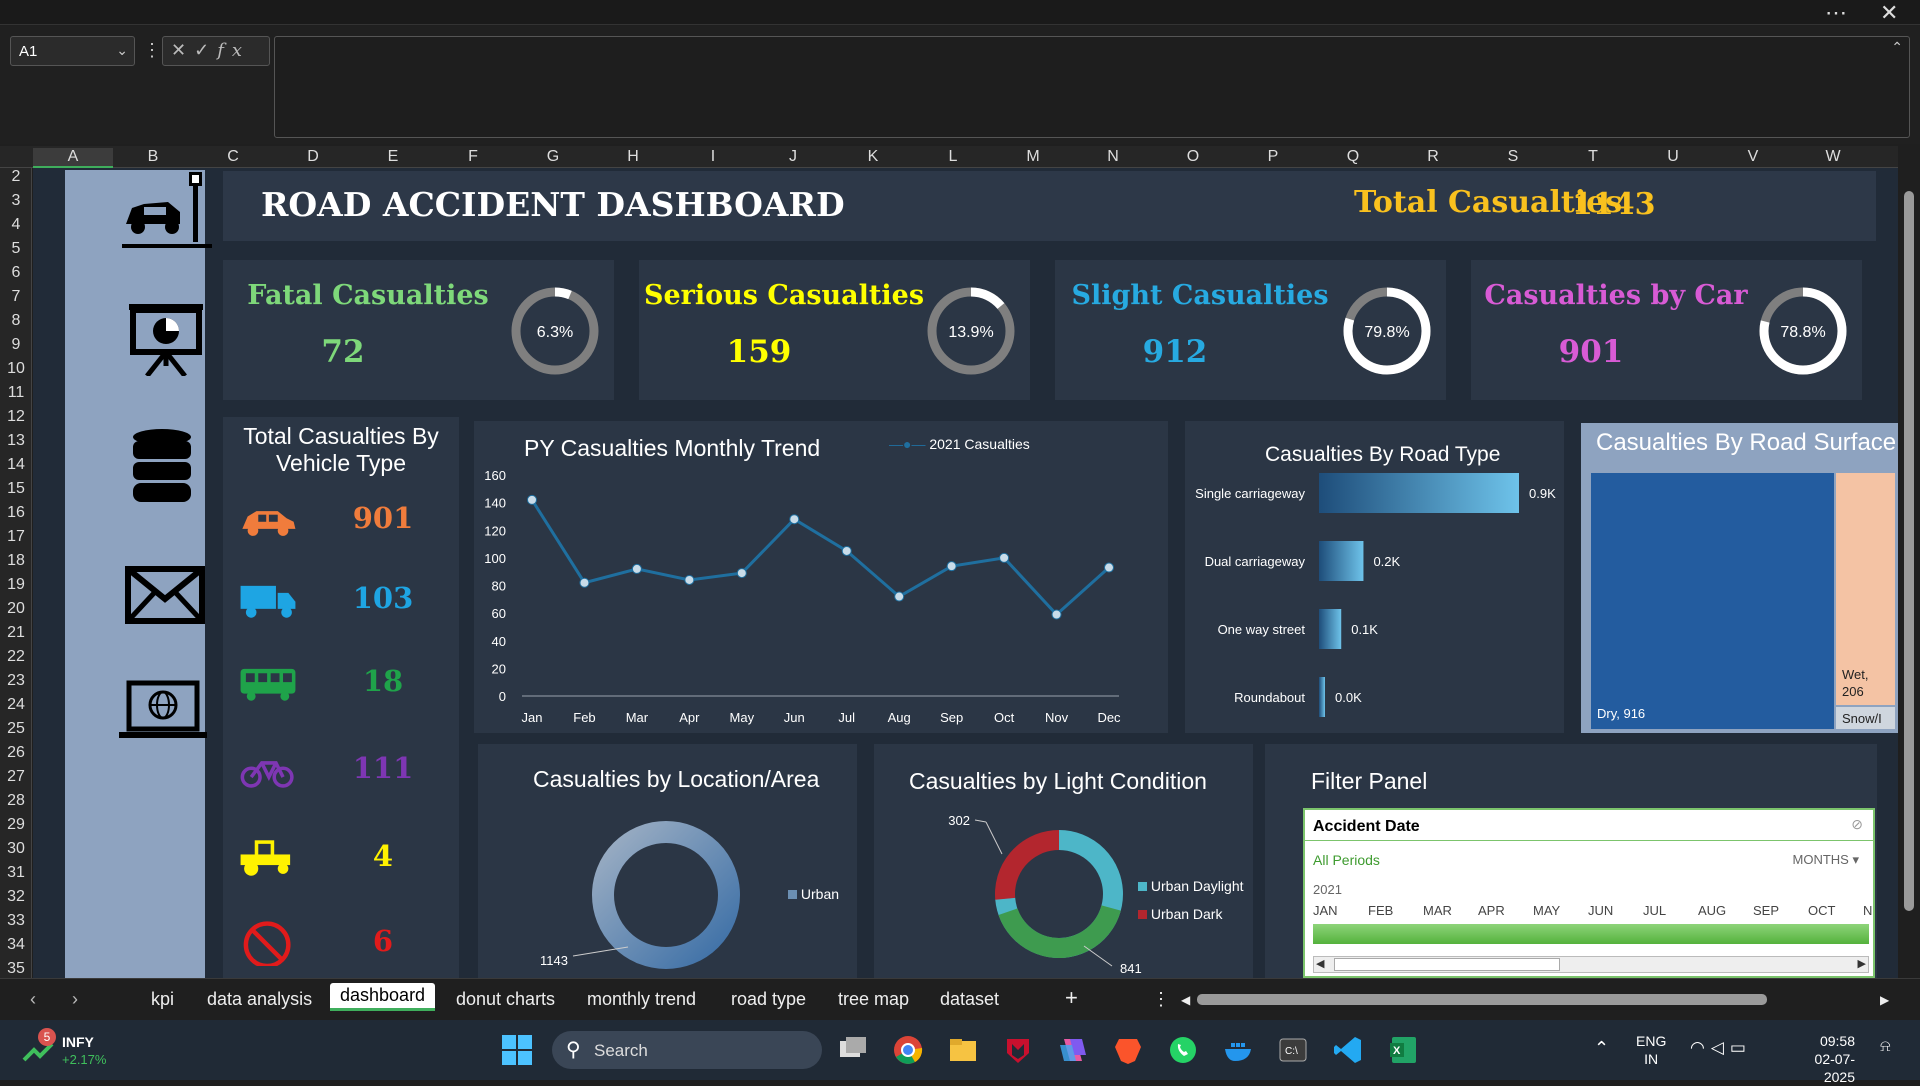  I want to click on month-label: MAR, so click(1437, 910).